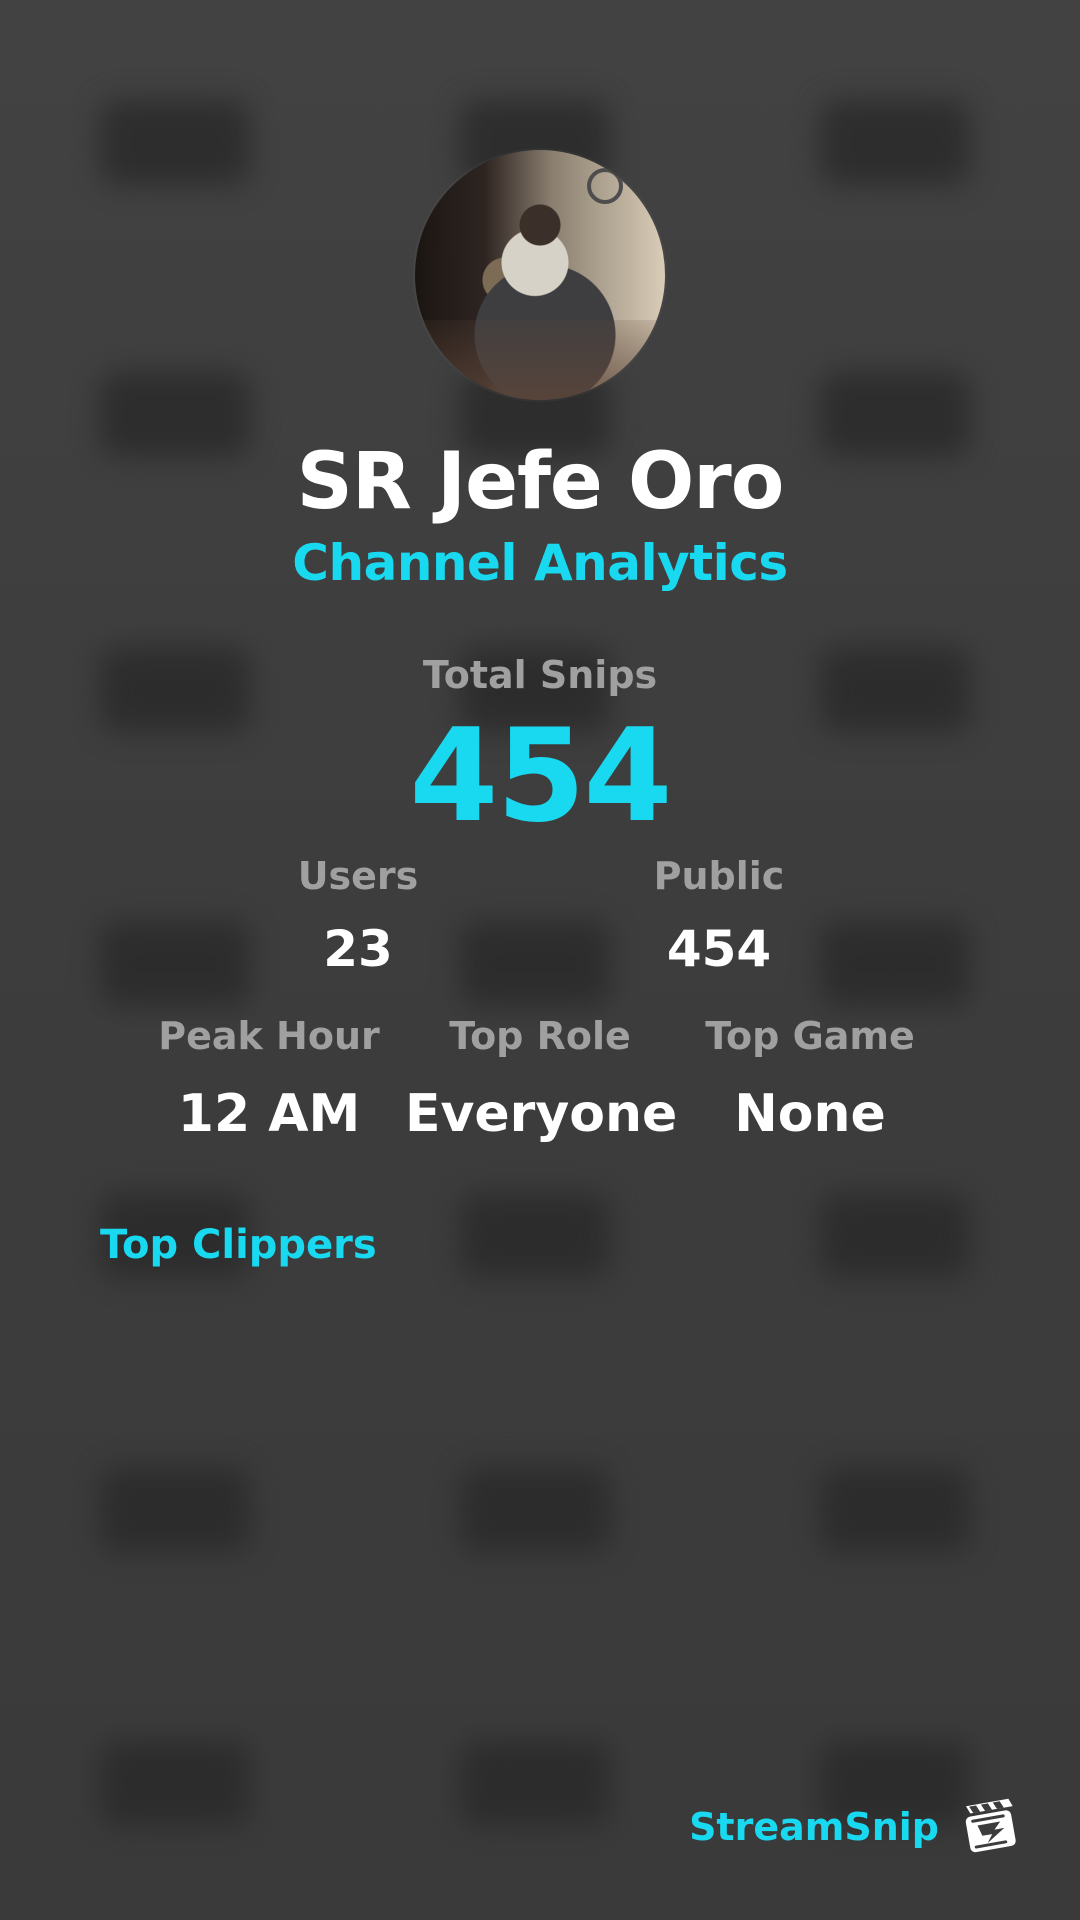  Describe the element at coordinates (358, 949) in the screenshot. I see `users-value: 23` at that location.